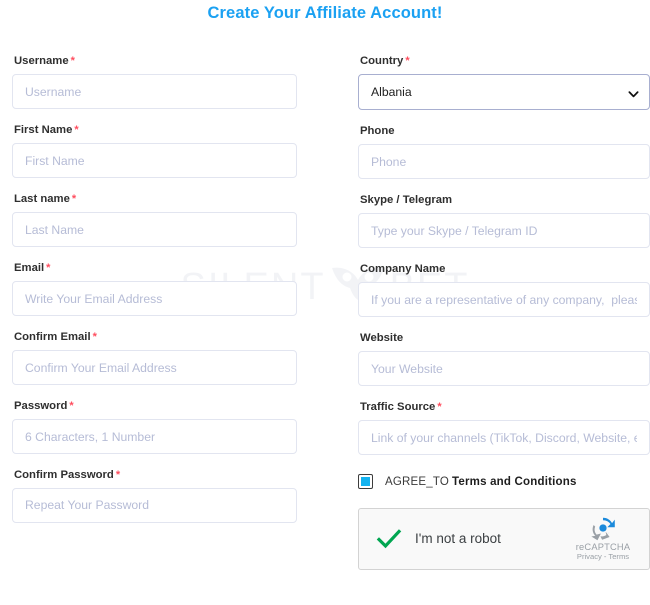 The image size is (650, 605). I want to click on label-confirm-email: Confirm Email *, so click(155, 337).